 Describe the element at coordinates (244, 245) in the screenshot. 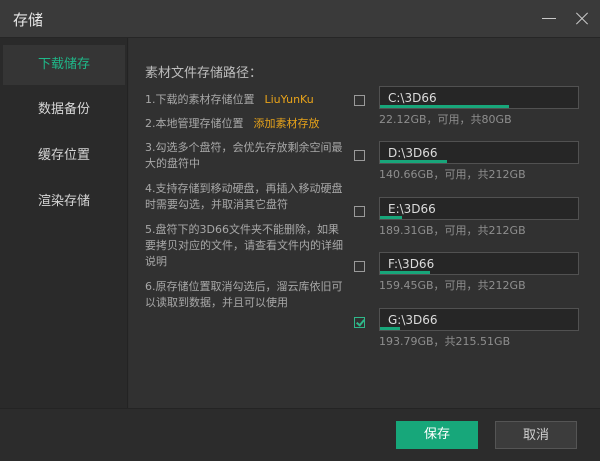

I see `note-5: 5.盘符下的3D66文件夹不能删除，如果要拷贝对应的文件，请查看文件内的详细说明` at that location.